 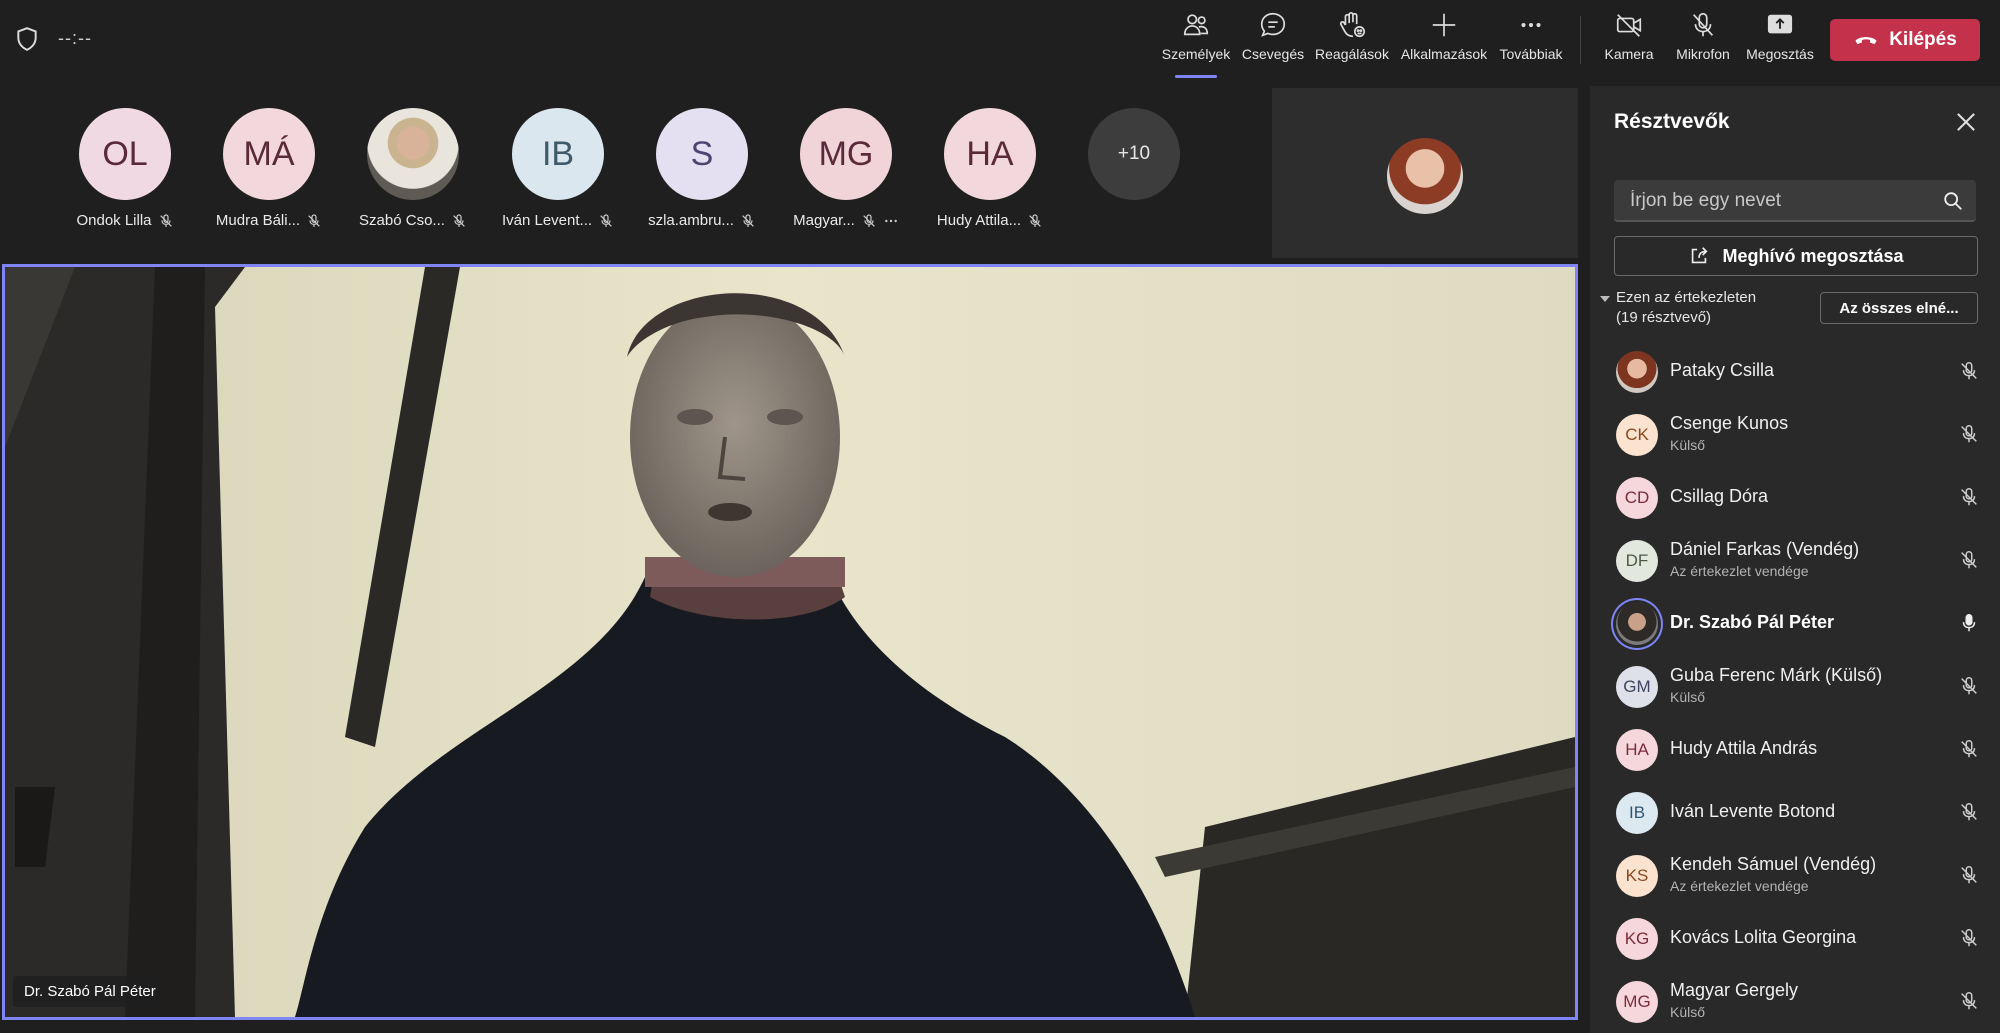 I want to click on people-button: Személyek, so click(x=1196, y=44).